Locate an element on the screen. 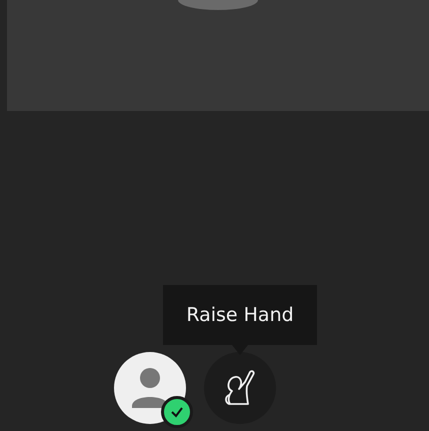 Image resolution: width=429 pixels, height=431 pixels. tooltip: Raise Hand is located at coordinates (240, 315).